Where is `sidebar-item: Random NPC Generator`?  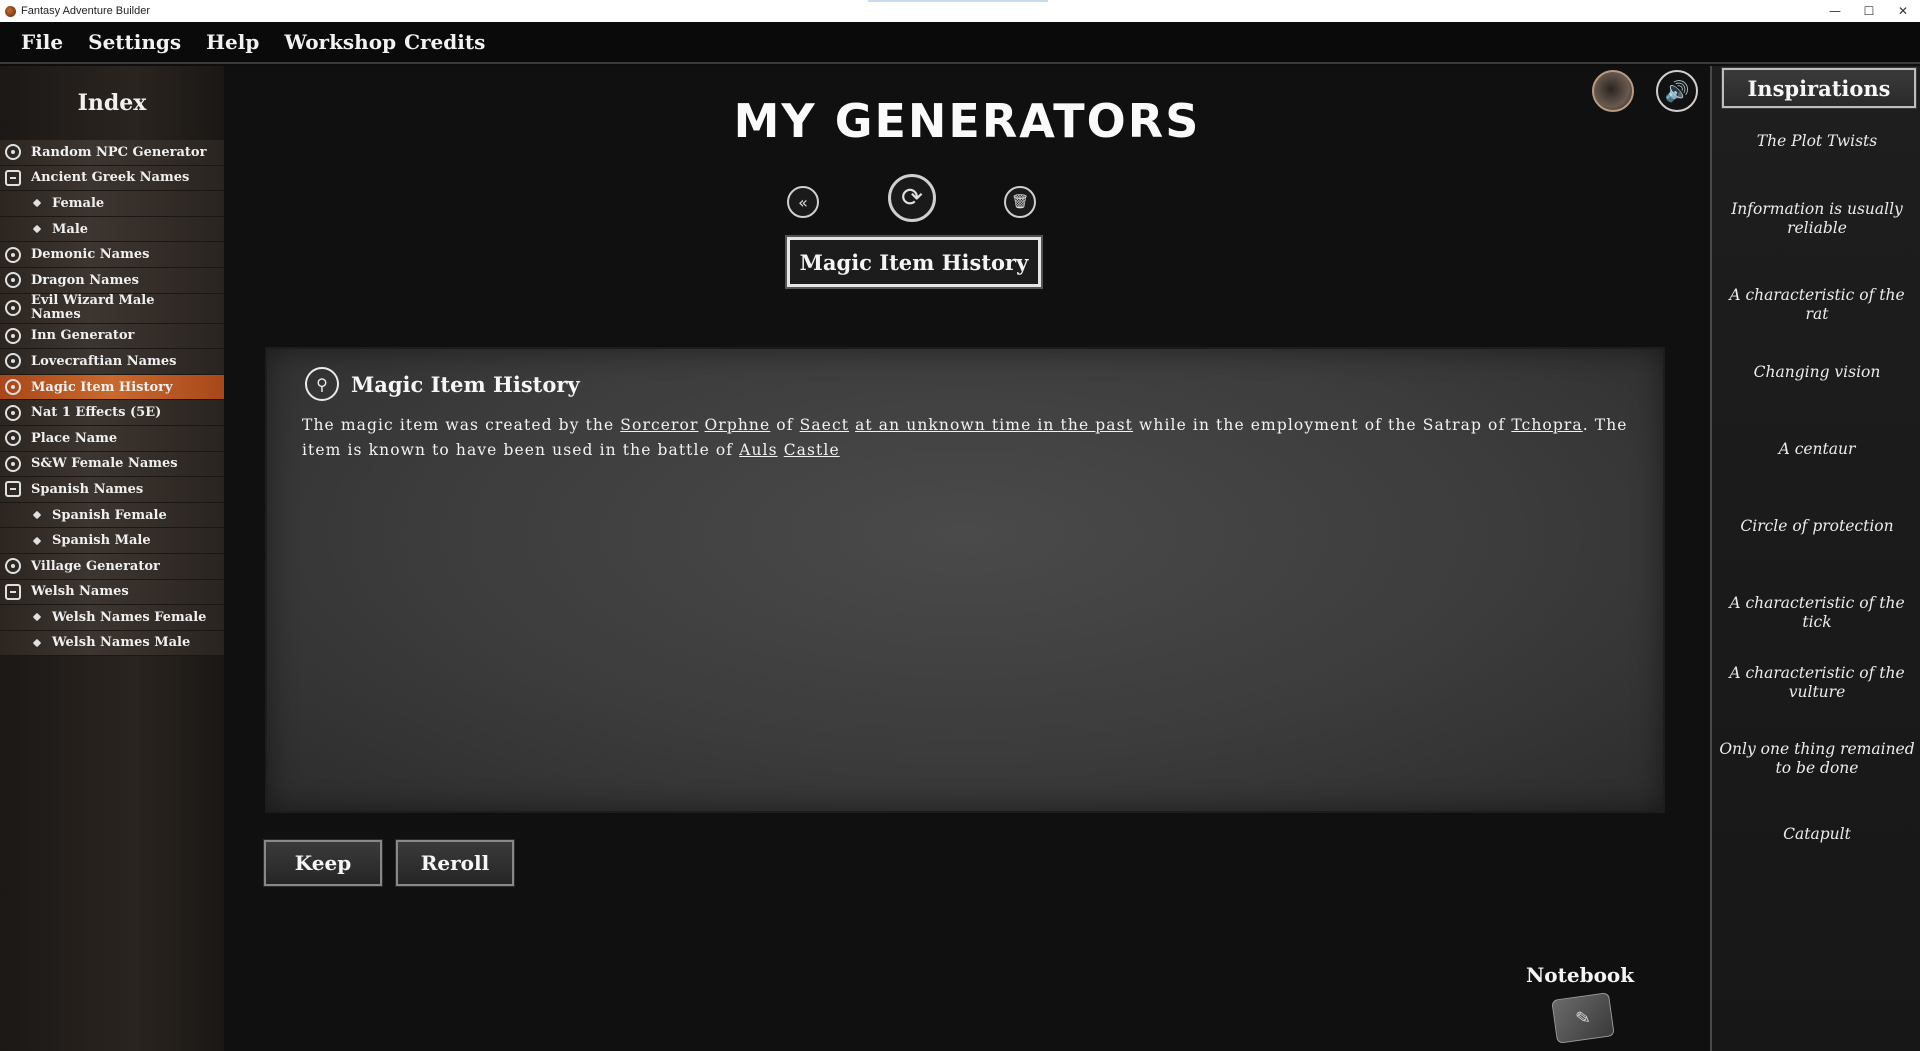 sidebar-item: Random NPC Generator is located at coordinates (112, 153).